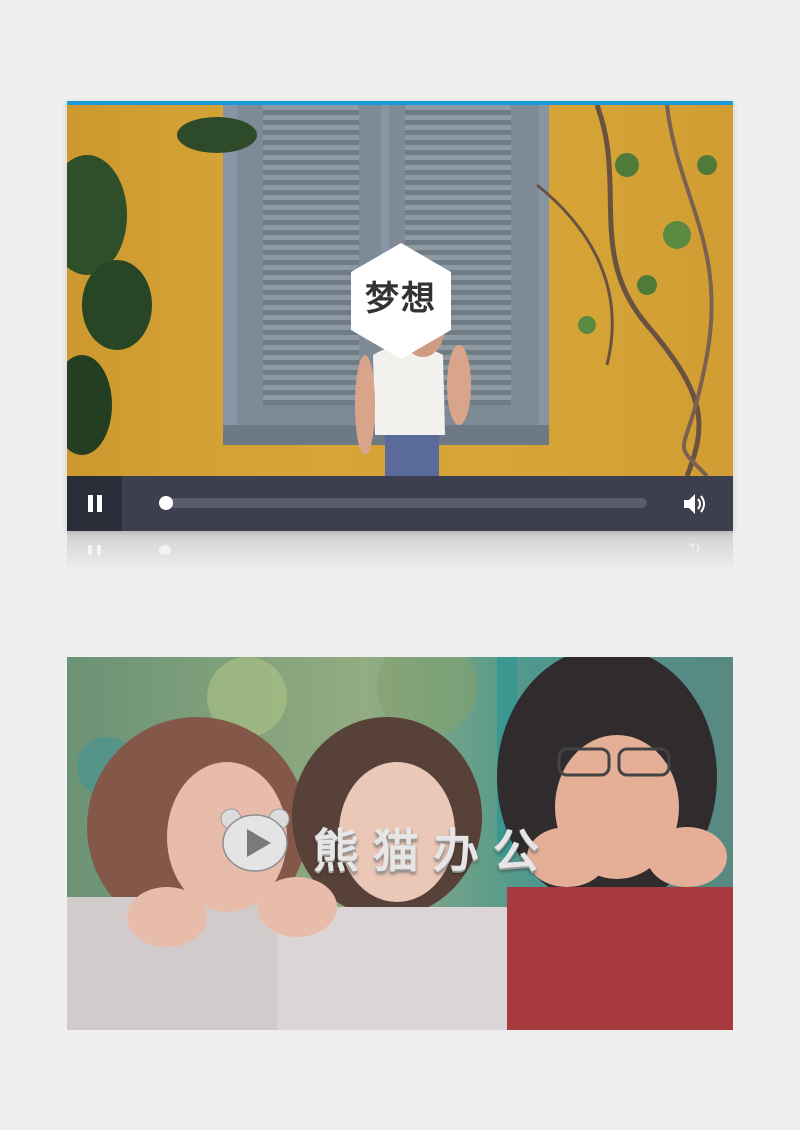 This screenshot has height=1130, width=800. I want to click on hexagon-title-badge: 梦想, so click(401, 301).